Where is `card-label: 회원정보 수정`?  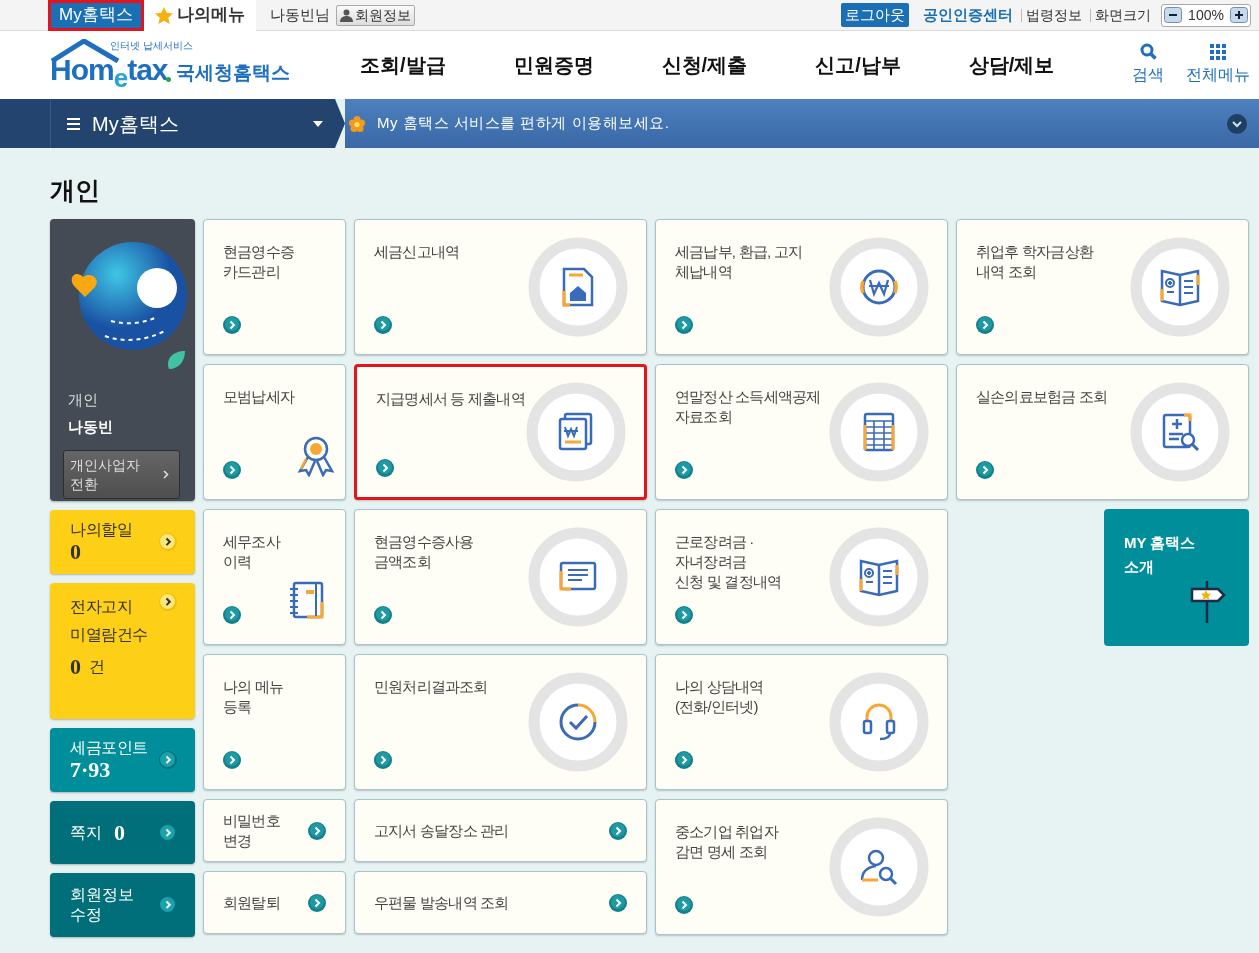 card-label: 회원정보 수정 is located at coordinates (102, 905).